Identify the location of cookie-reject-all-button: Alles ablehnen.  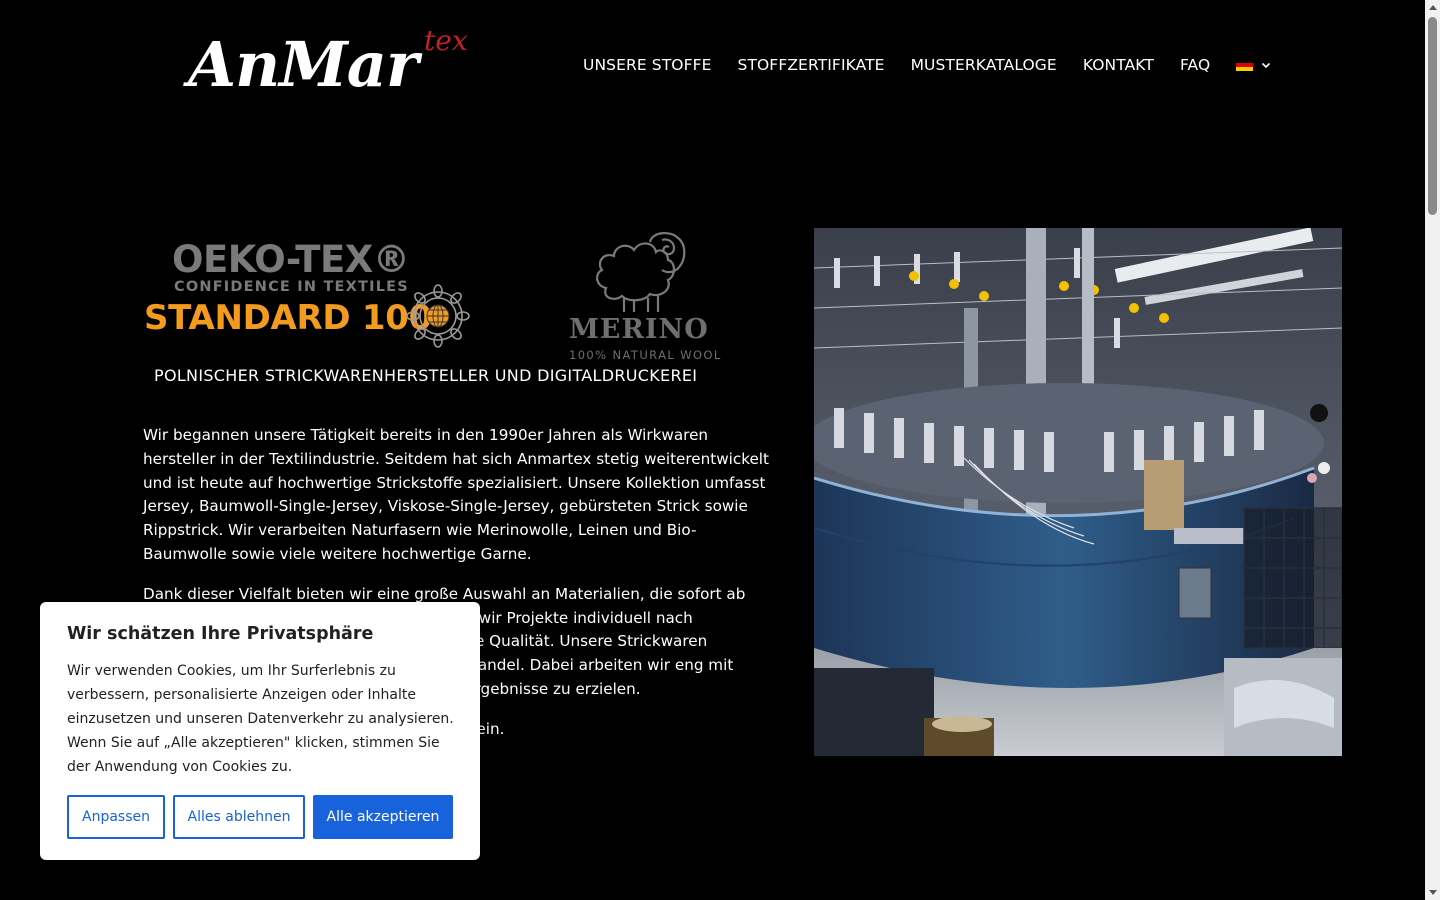
(239, 817).